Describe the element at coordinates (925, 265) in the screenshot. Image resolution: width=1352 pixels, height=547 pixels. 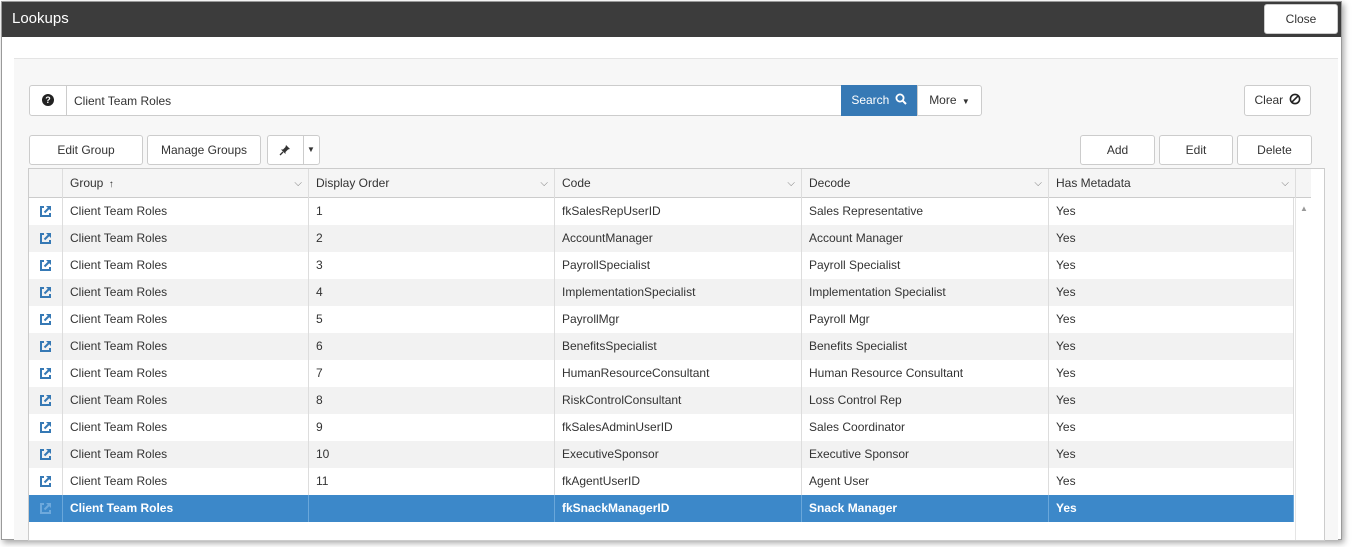
I see `cell-decode: Payroll Specialist` at that location.